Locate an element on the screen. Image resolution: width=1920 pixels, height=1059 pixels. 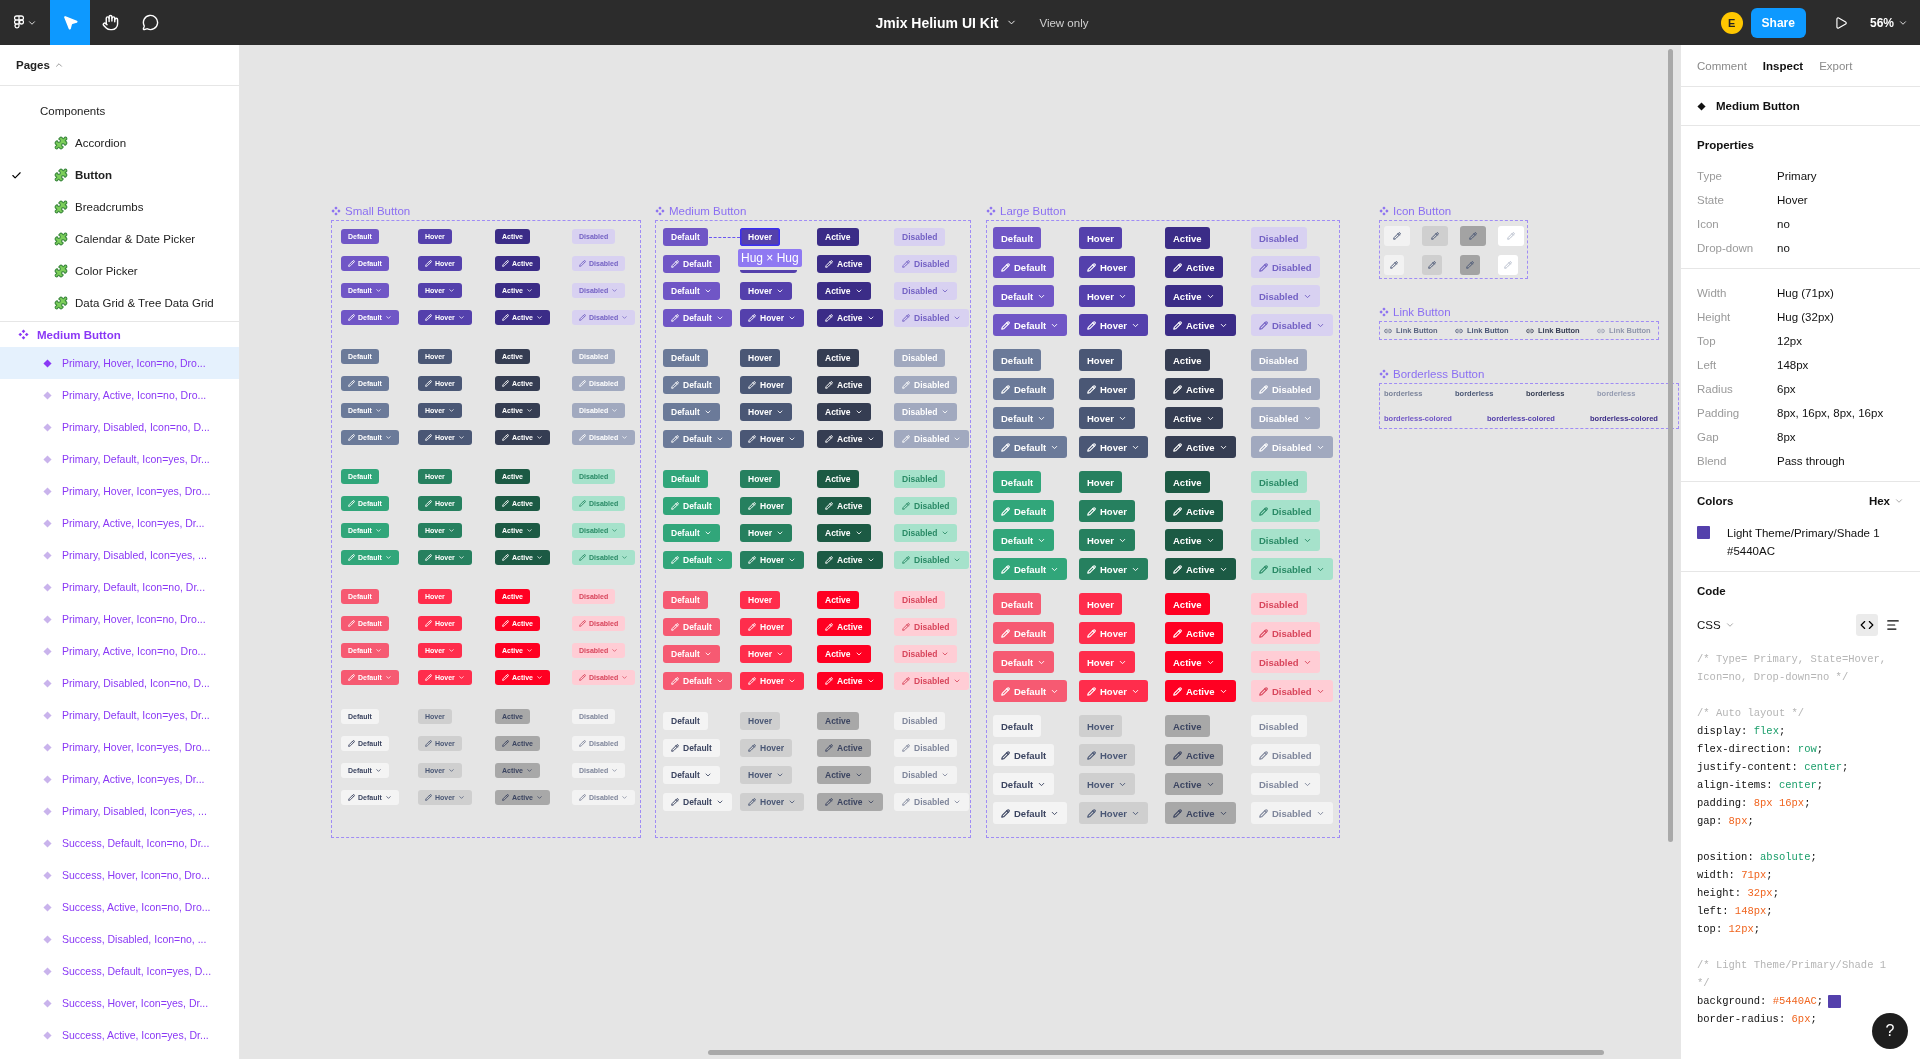
panel-tab: Export is located at coordinates (1836, 65).